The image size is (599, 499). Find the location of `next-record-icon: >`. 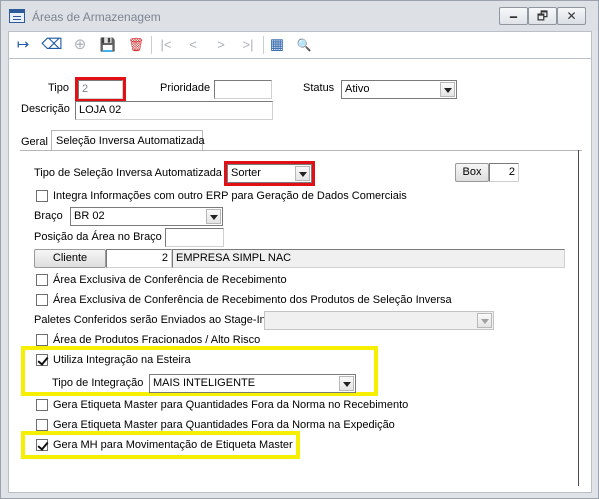

next-record-icon: > is located at coordinates (221, 45).